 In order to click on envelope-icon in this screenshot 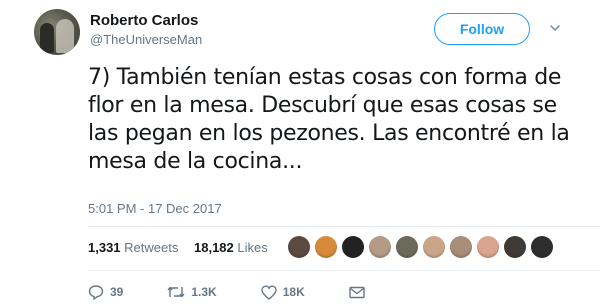, I will do `click(357, 292)`.